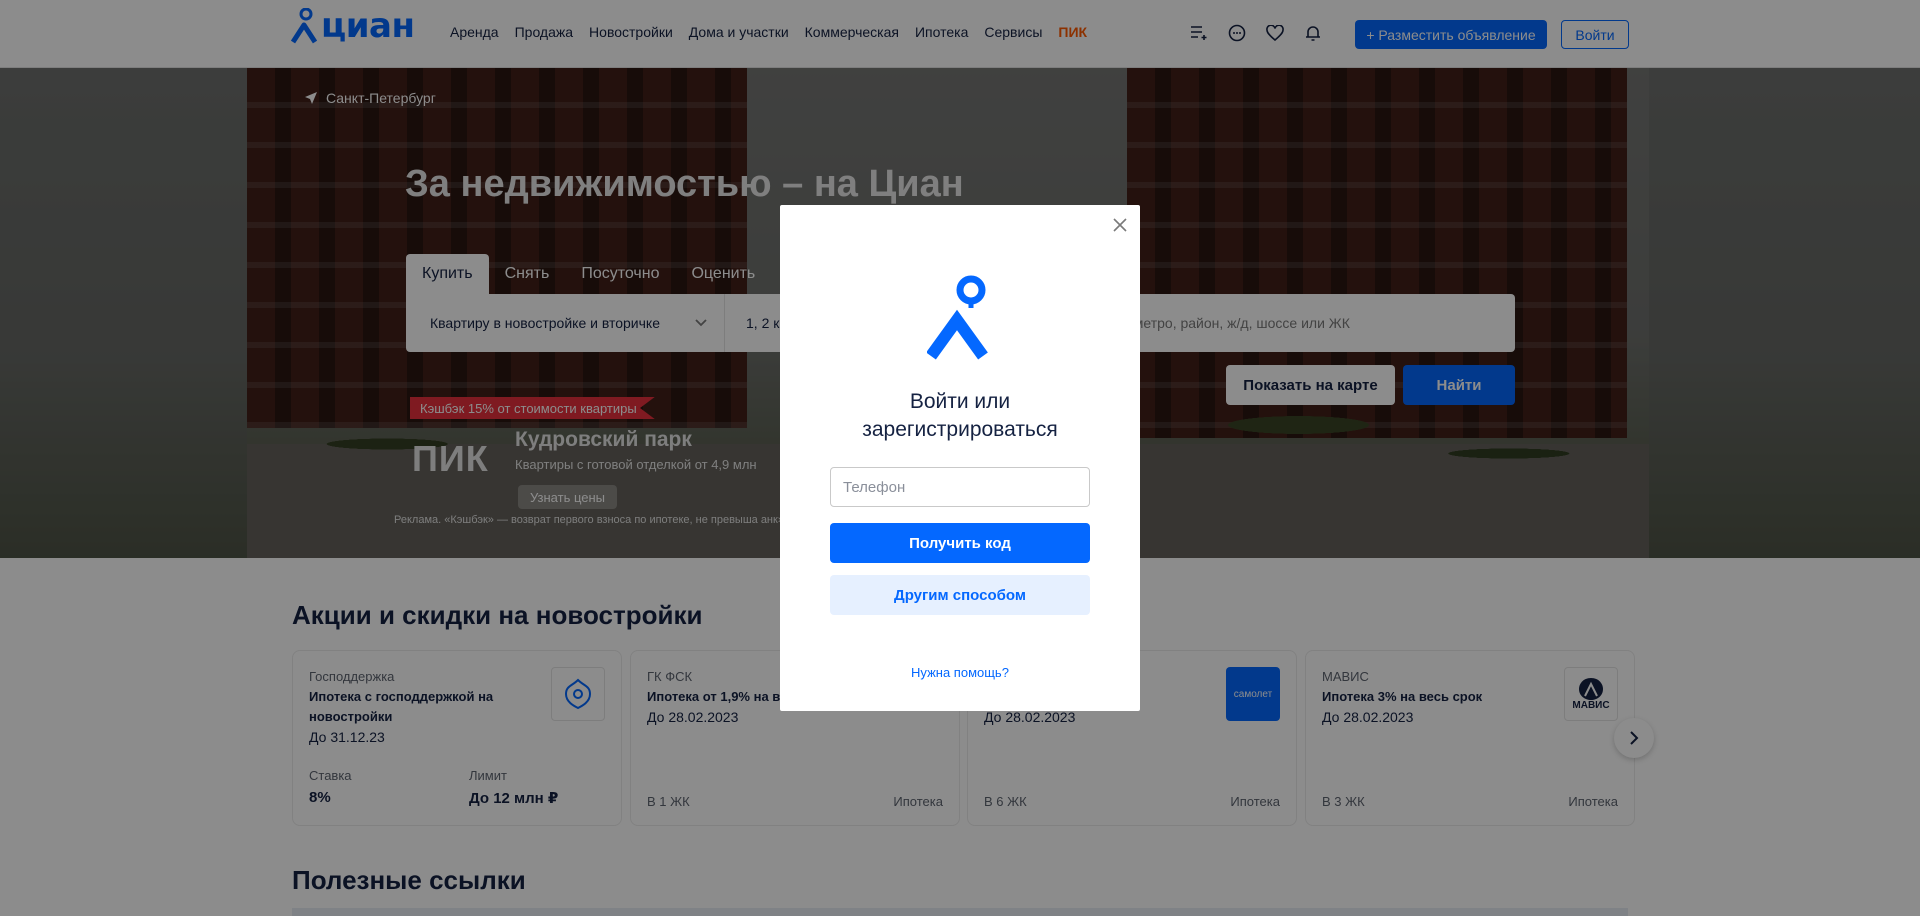 This screenshot has height=916, width=1920. I want to click on phone-input, so click(960, 487).